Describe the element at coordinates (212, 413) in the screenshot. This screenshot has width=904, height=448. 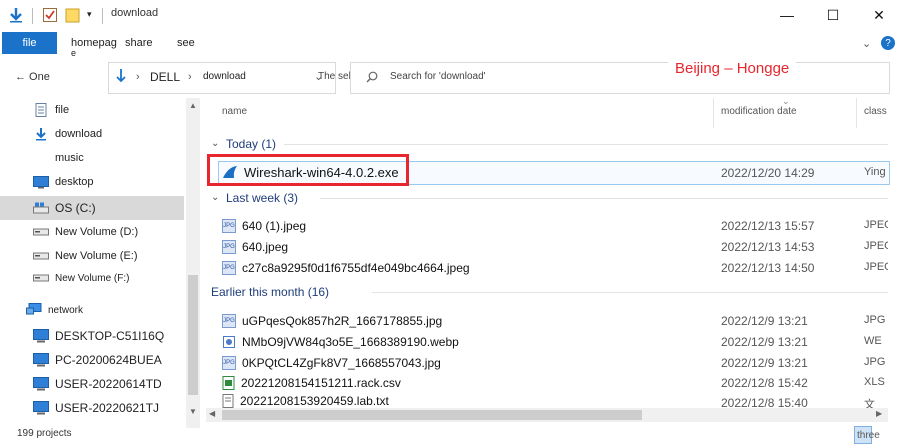
I see `scroll-left-icon: ◀` at that location.